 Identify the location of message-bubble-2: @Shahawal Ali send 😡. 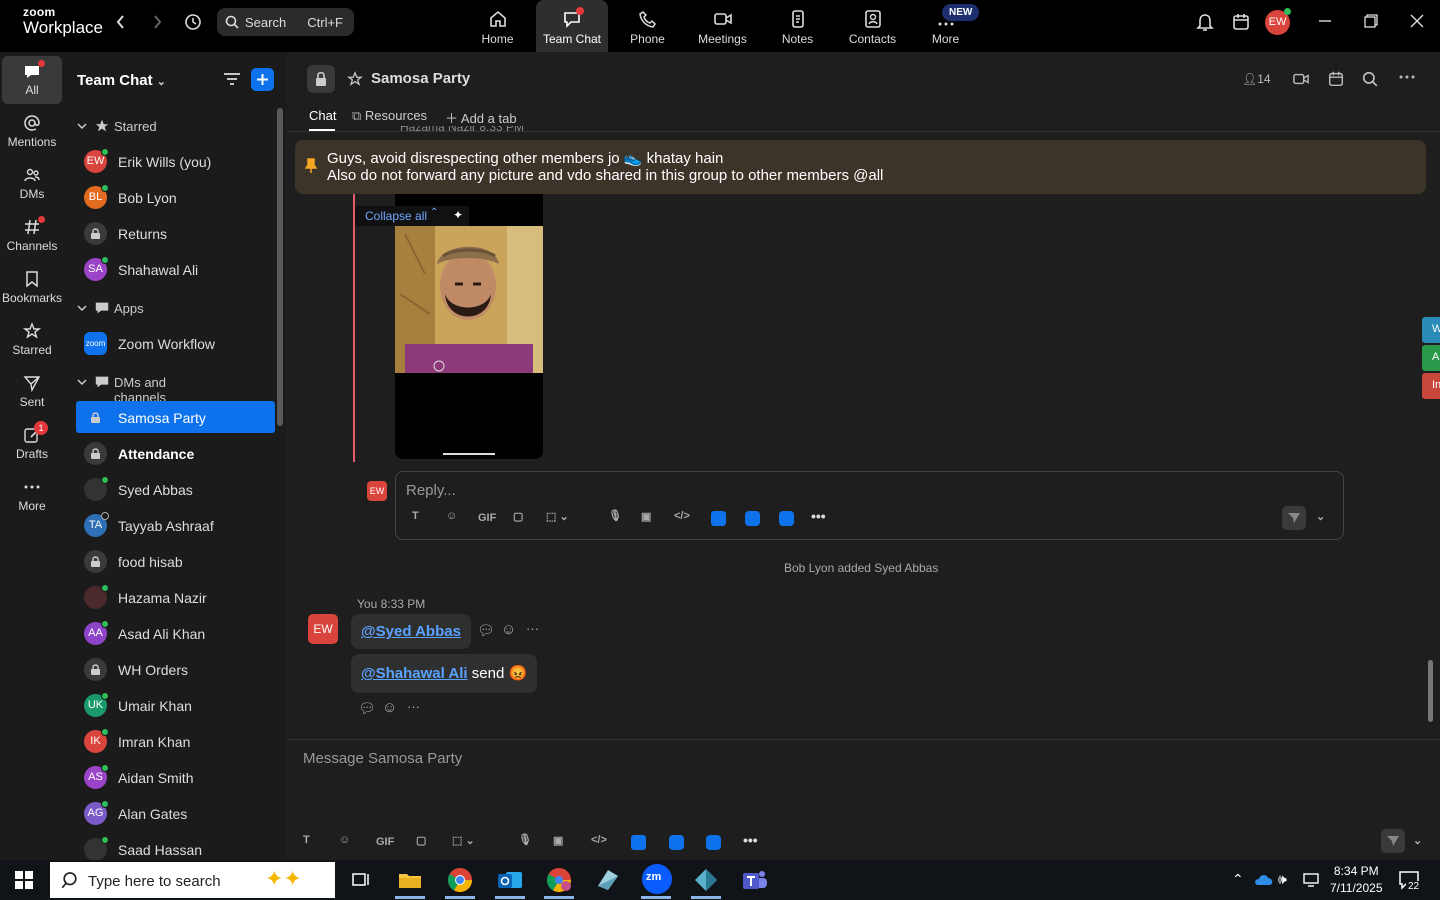
(444, 673).